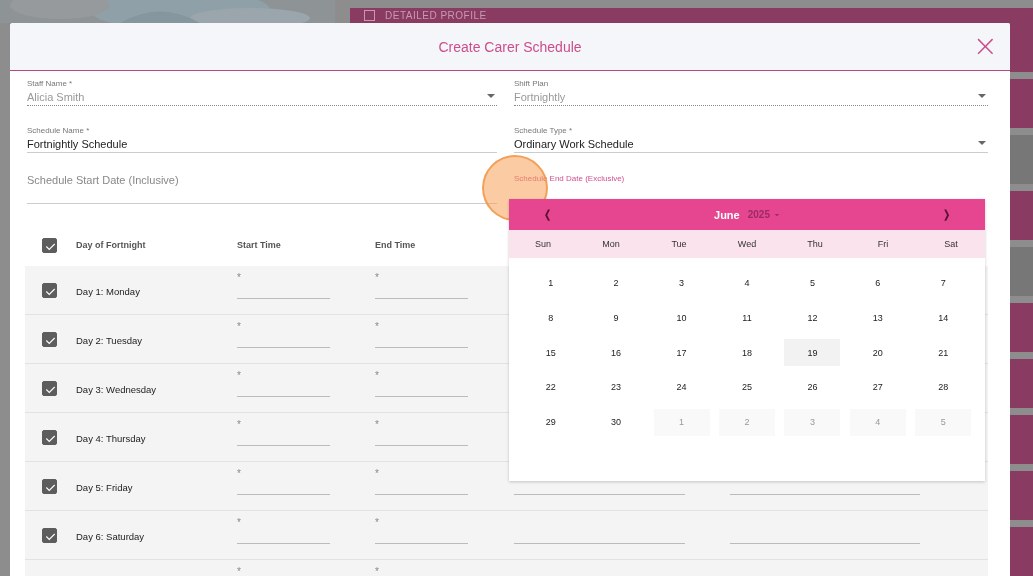 The height and width of the screenshot is (576, 1033). I want to click on weekday-label: Fri, so click(883, 244).